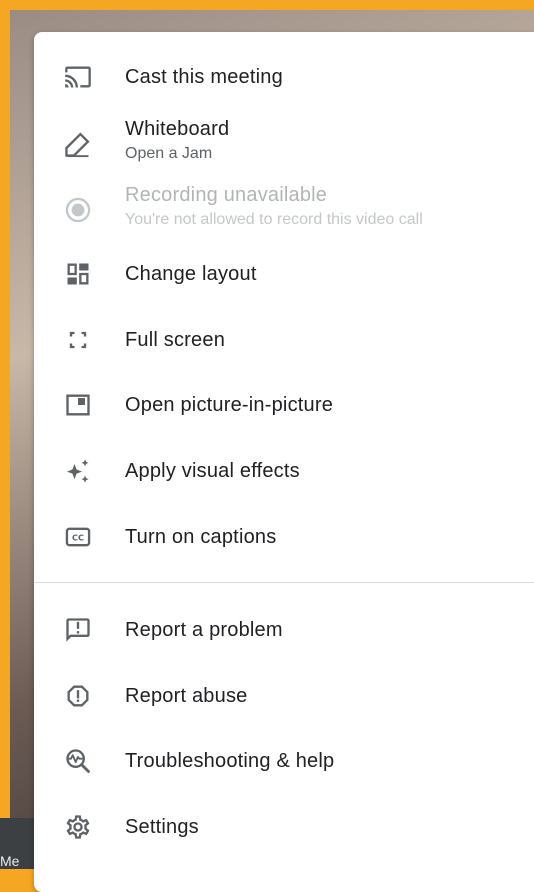 This screenshot has height=892, width=534. I want to click on menu-item-settings: Settings, so click(284, 827).